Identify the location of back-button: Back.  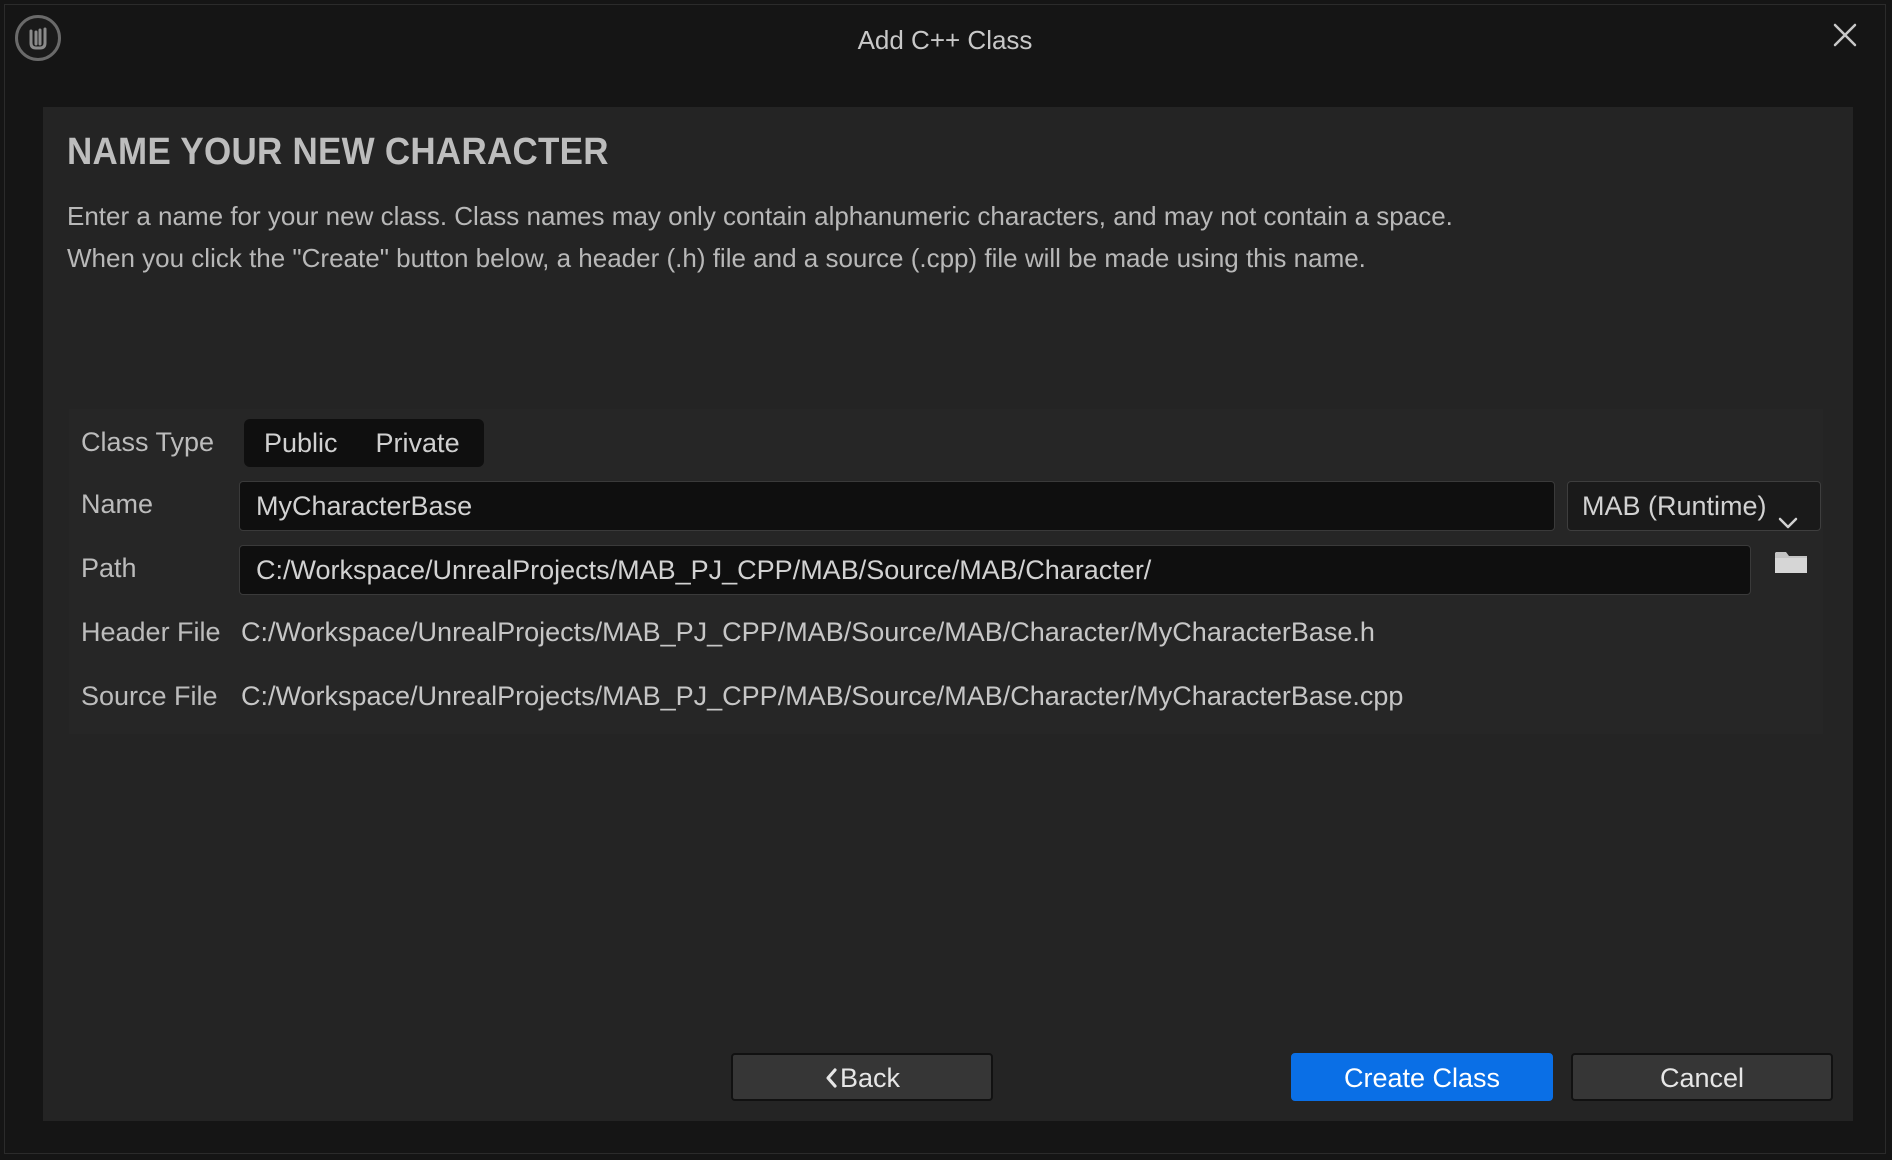
(862, 1077).